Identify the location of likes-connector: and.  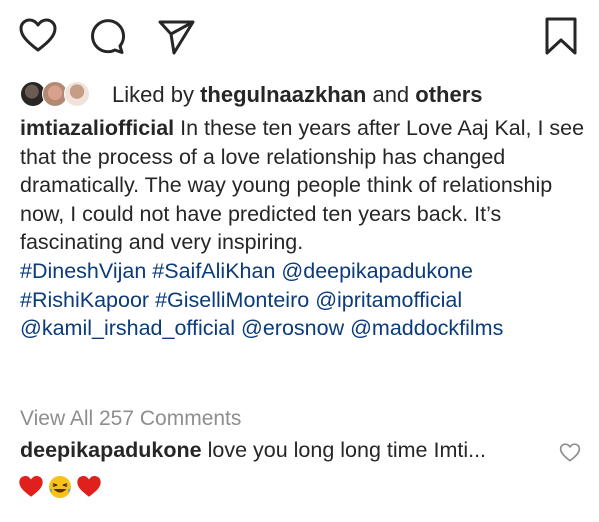
(391, 94).